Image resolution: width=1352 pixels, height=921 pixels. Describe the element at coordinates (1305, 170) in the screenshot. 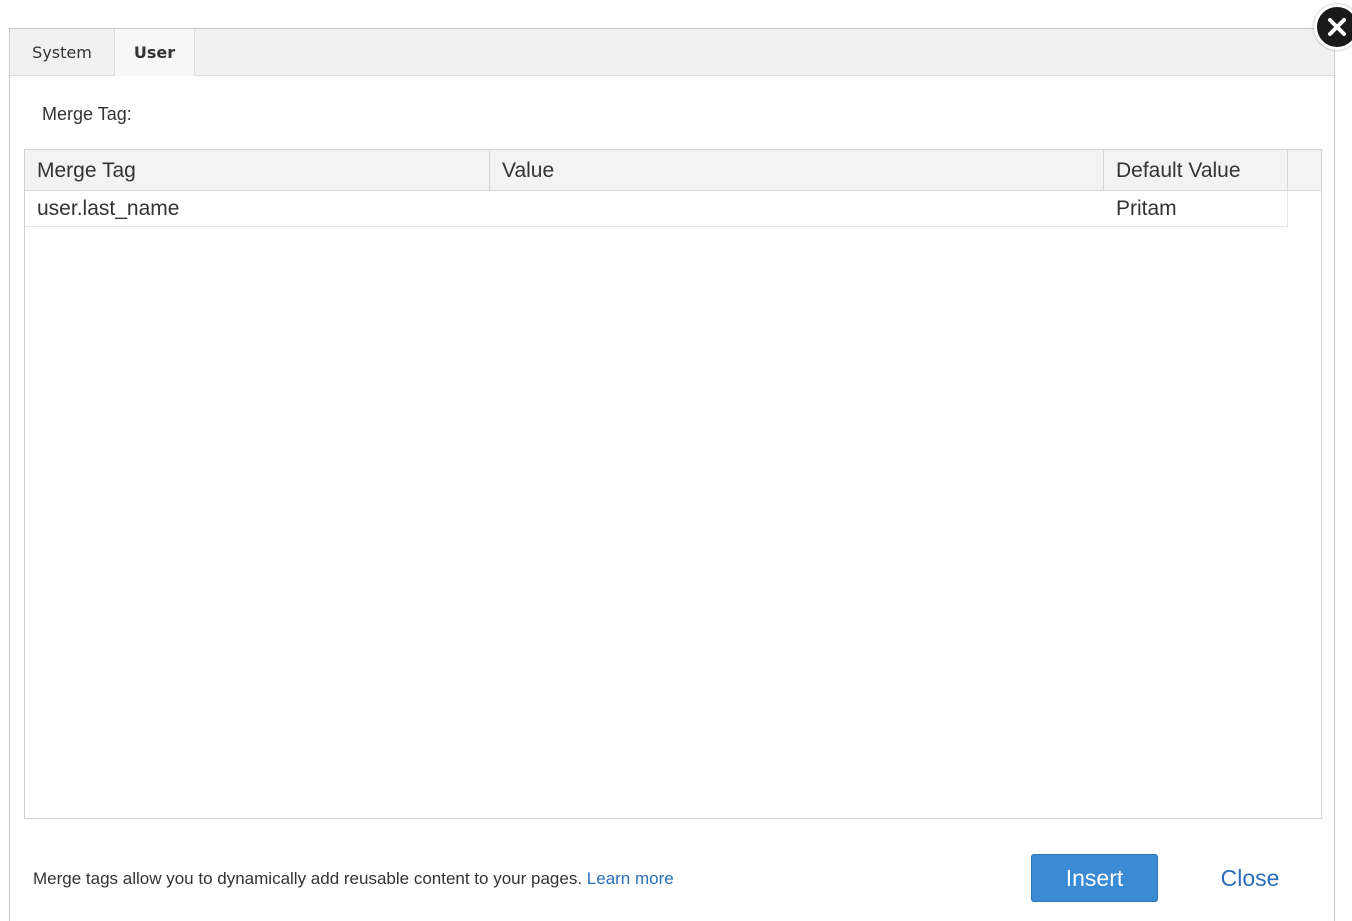

I see `column-header-spacer` at that location.